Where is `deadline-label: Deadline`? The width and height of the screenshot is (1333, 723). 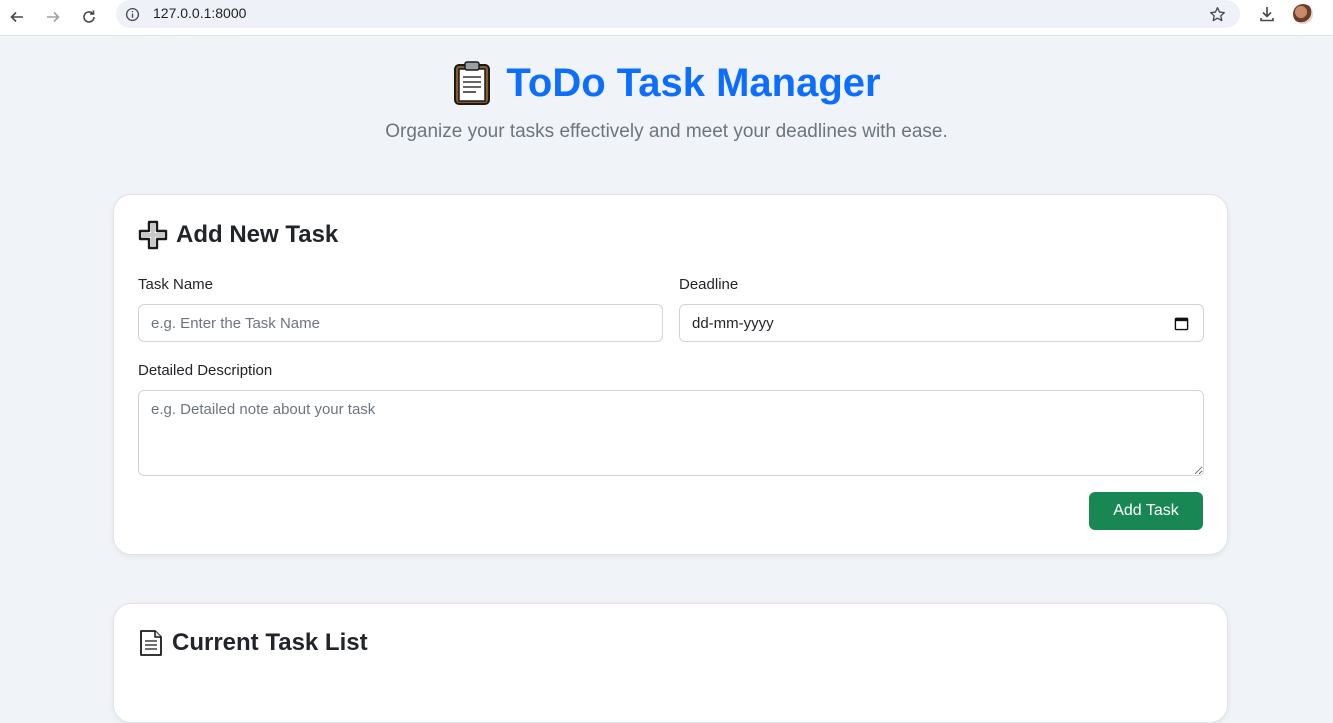
deadline-label: Deadline is located at coordinates (709, 284).